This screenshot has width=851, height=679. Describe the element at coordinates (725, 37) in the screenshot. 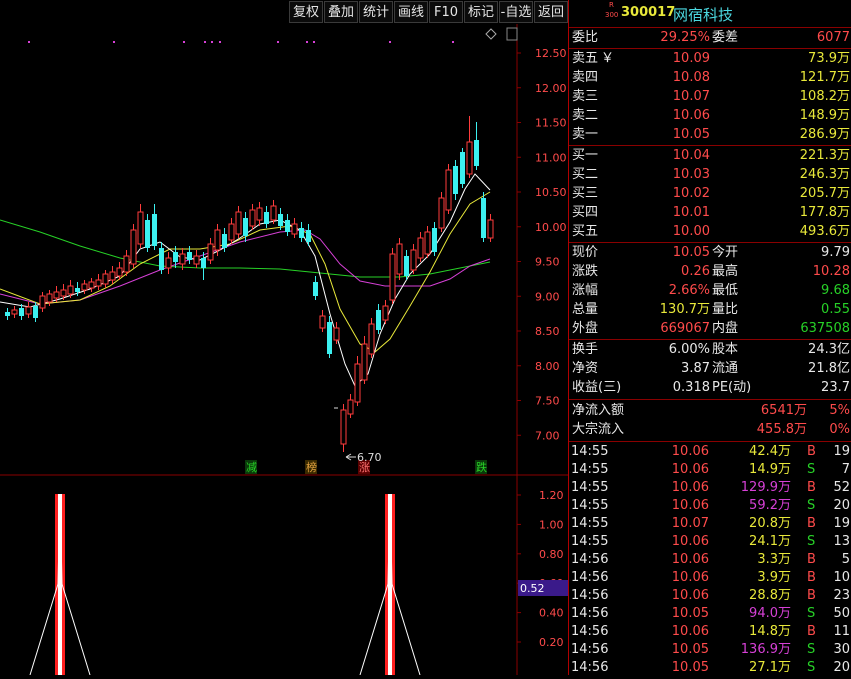

I see `weicha-label: 委差` at that location.